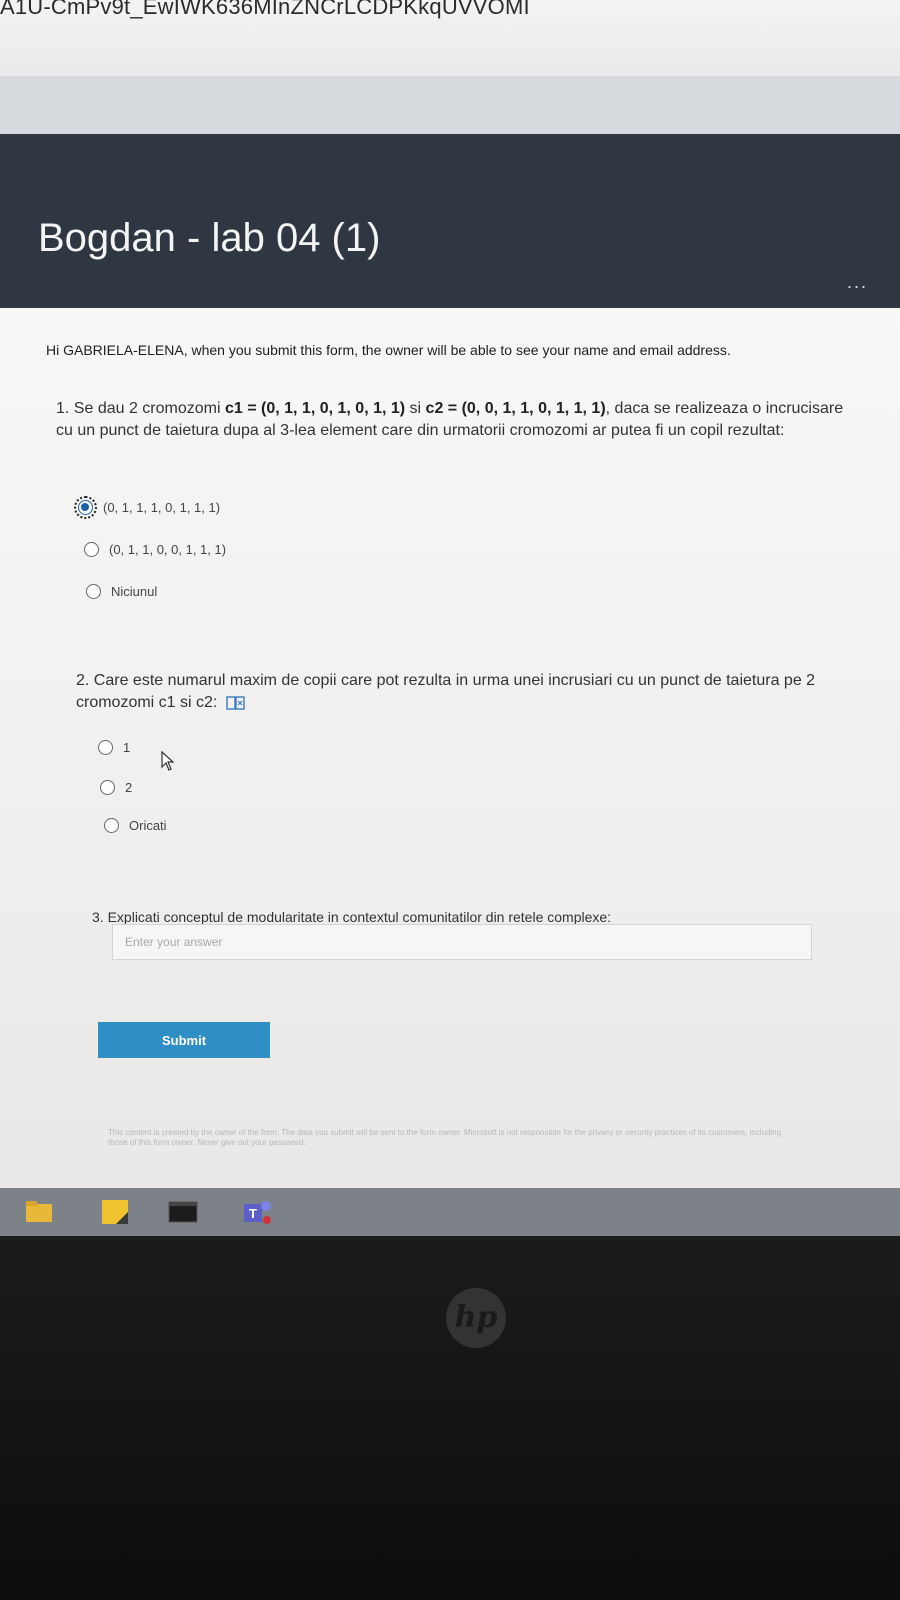  Describe the element at coordinates (209, 238) in the screenshot. I see `form-title: Bogdan - lab 04 (1)` at that location.